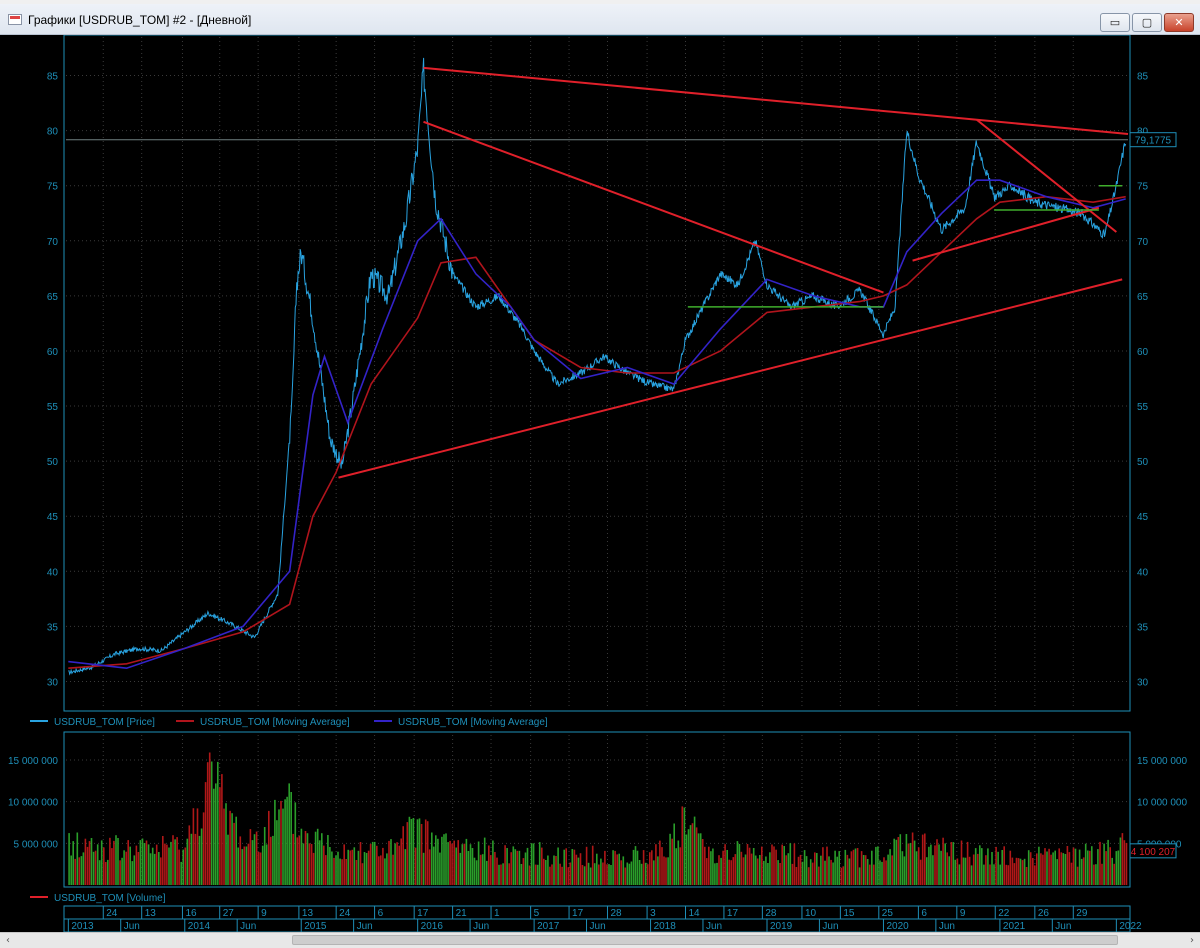  Describe the element at coordinates (705, 940) in the screenshot. I see `scroll-thumb` at that location.